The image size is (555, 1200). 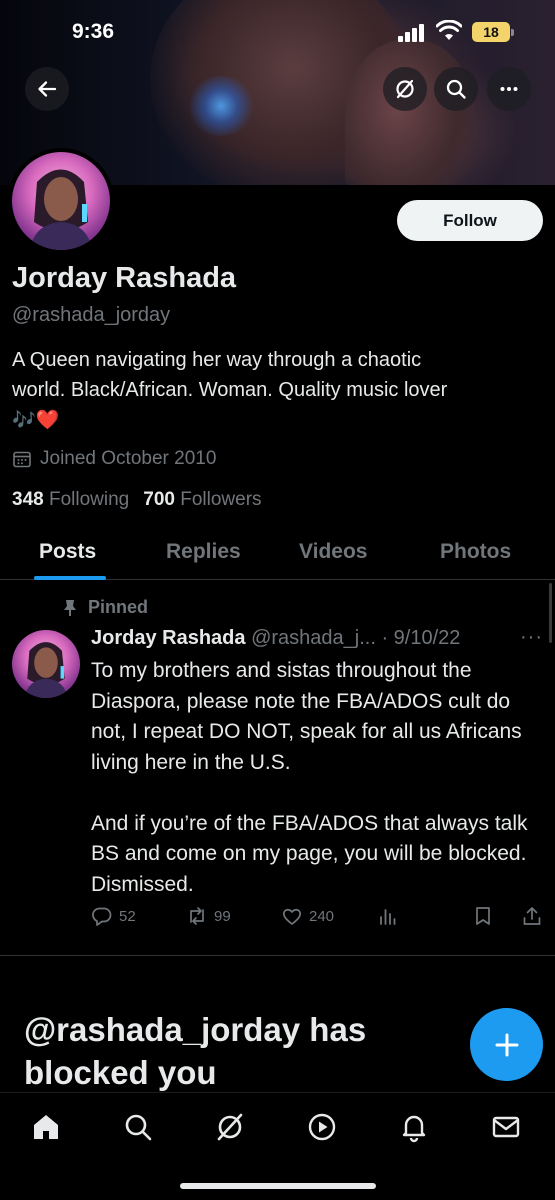 I want to click on followers-label: Followers, so click(x=221, y=499).